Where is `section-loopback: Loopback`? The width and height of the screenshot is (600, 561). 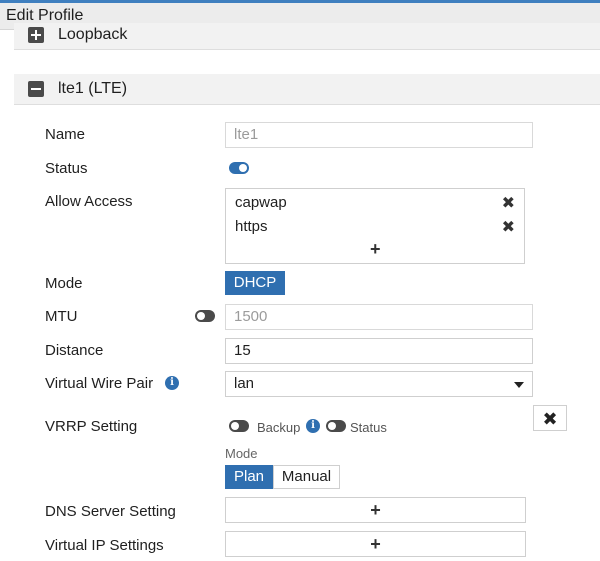 section-loopback: Loopback is located at coordinates (307, 36).